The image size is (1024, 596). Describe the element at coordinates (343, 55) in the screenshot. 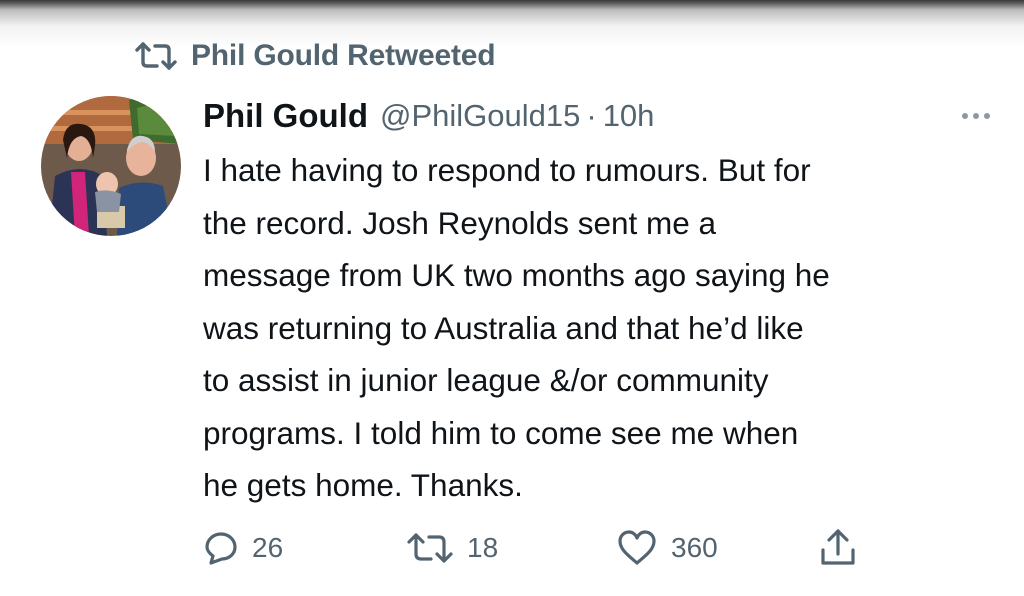

I see `retweet-label: Phil Gould Retweeted` at that location.